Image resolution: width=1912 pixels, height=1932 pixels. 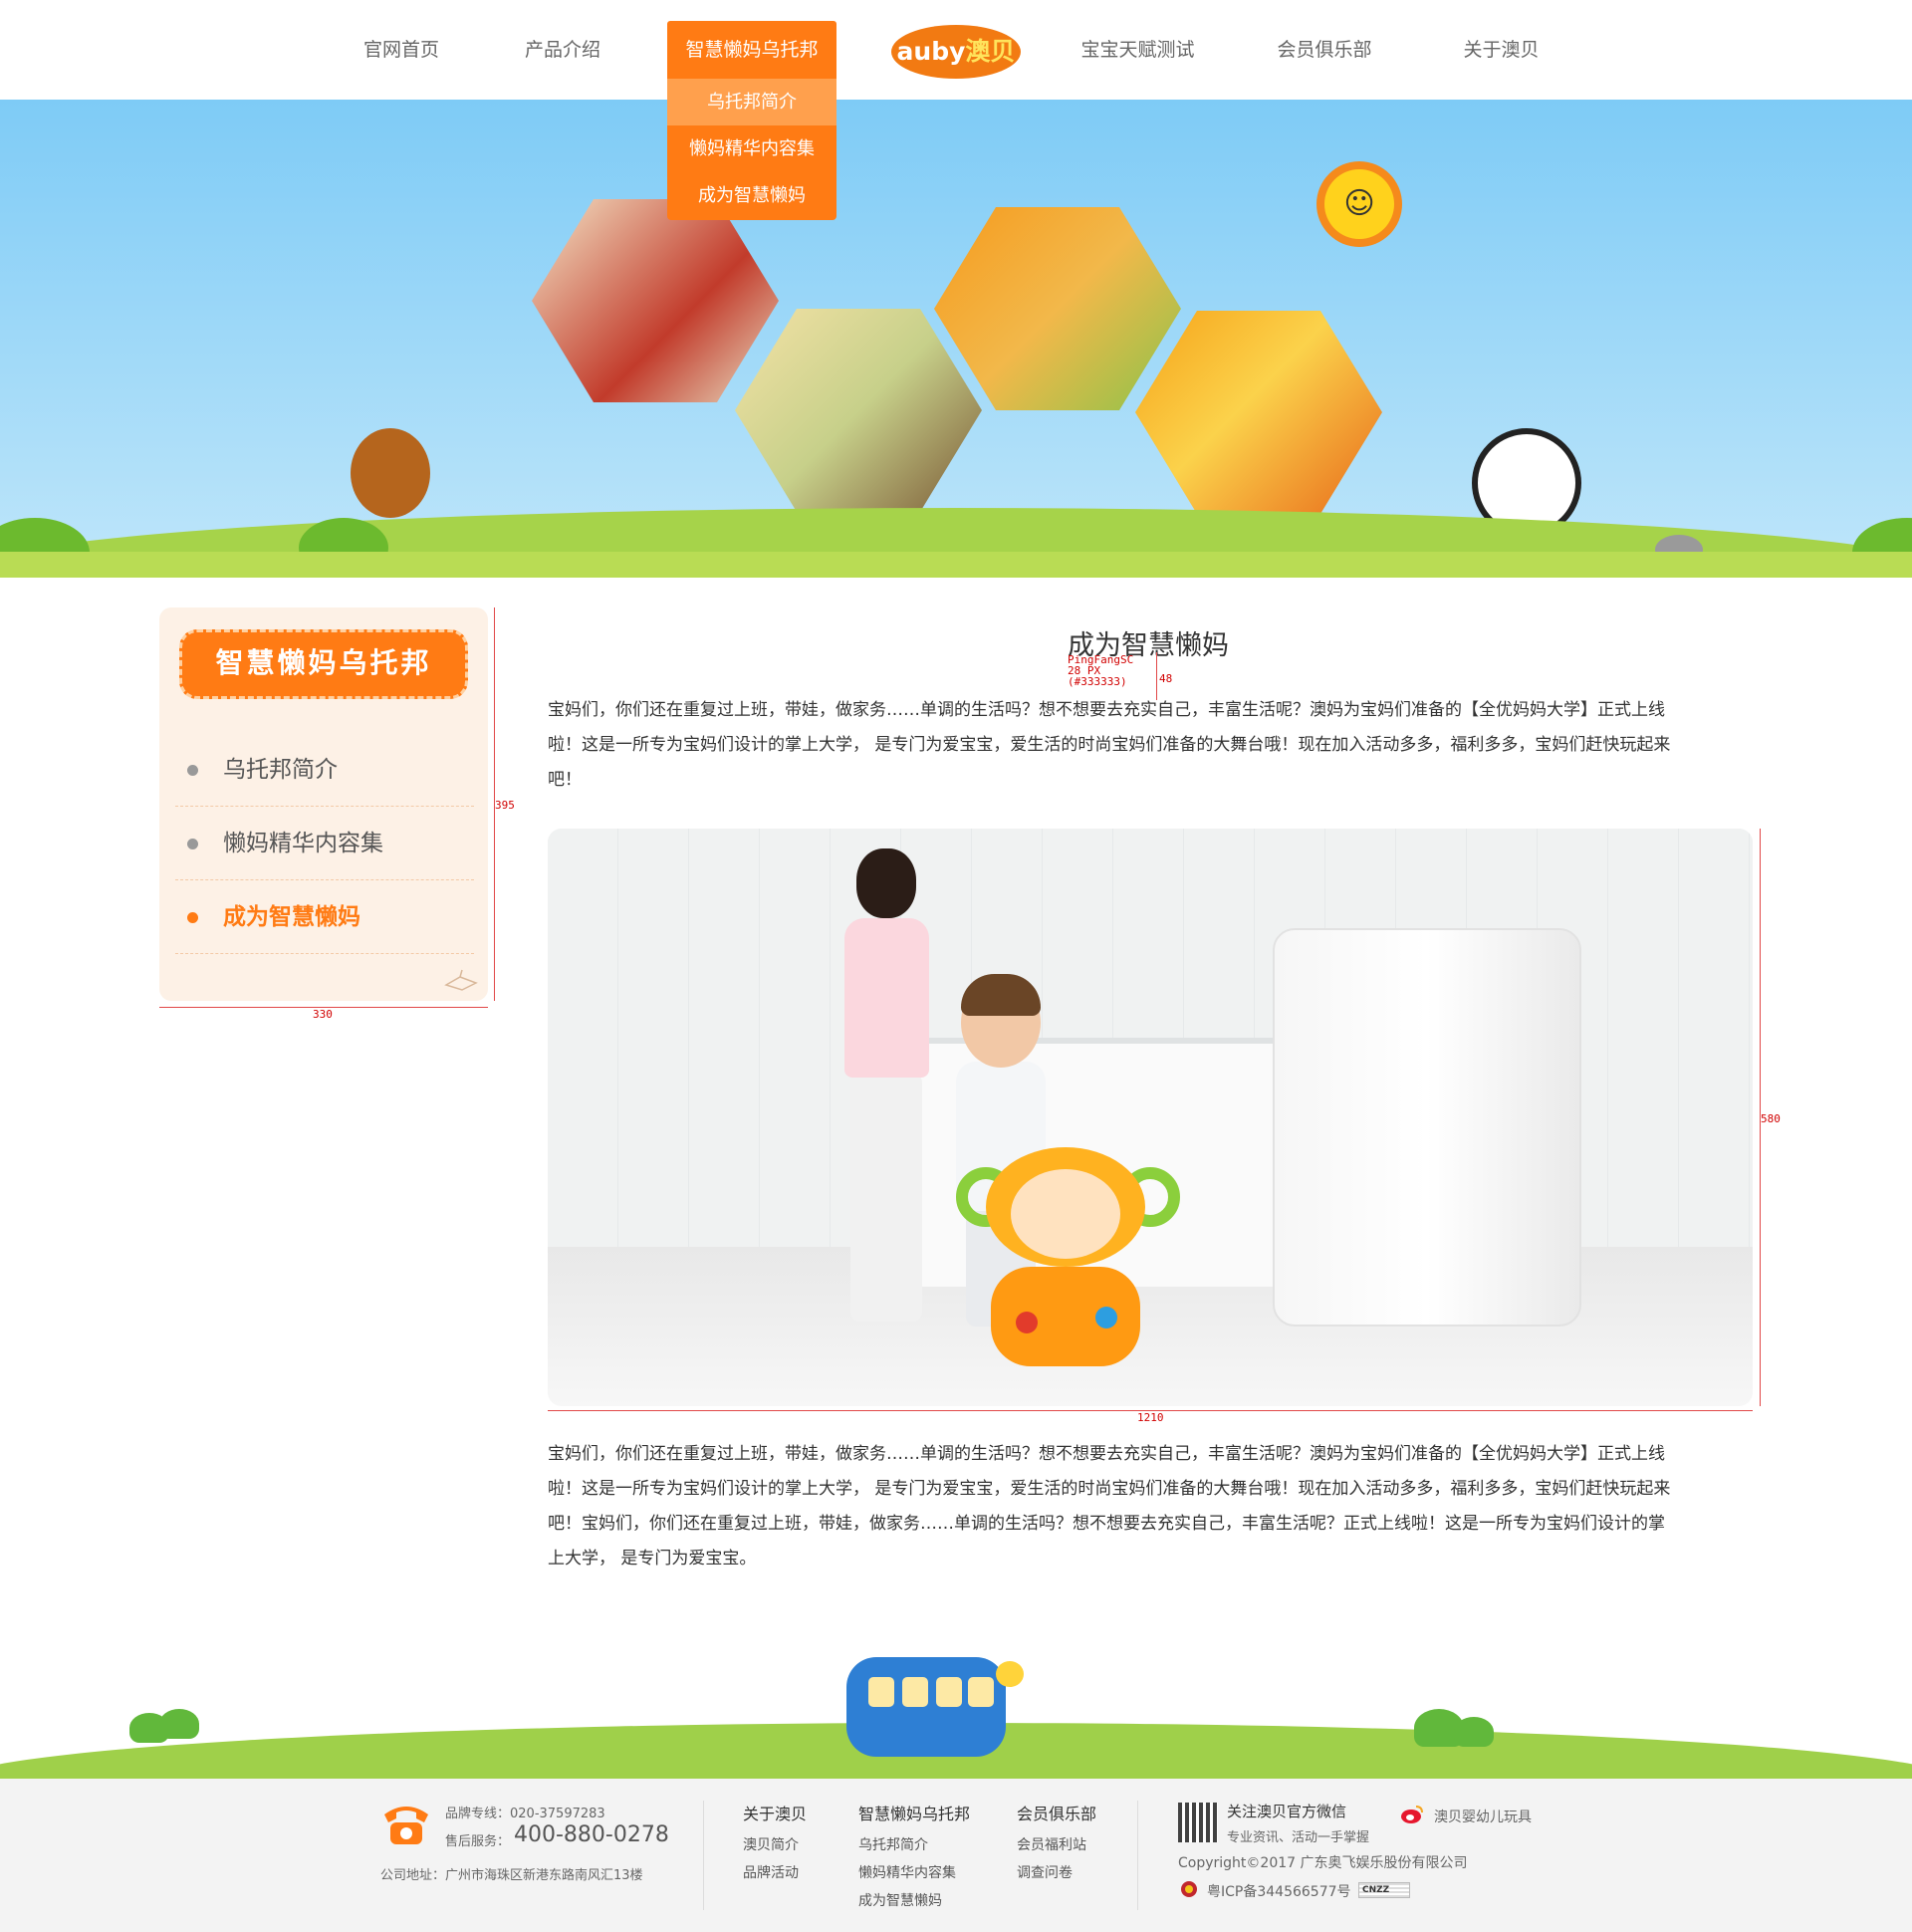 What do you see at coordinates (323, 664) in the screenshot?
I see `sidebar-title: 智慧懒妈乌托邦` at bounding box center [323, 664].